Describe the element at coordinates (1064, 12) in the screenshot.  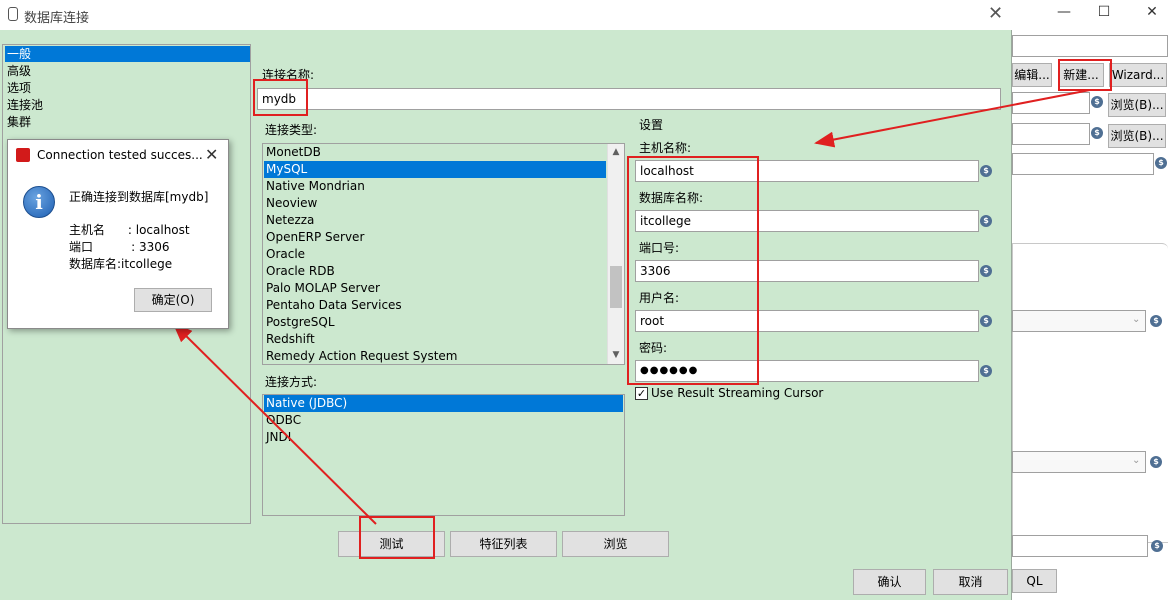
I see `minimize-icon: —` at that location.